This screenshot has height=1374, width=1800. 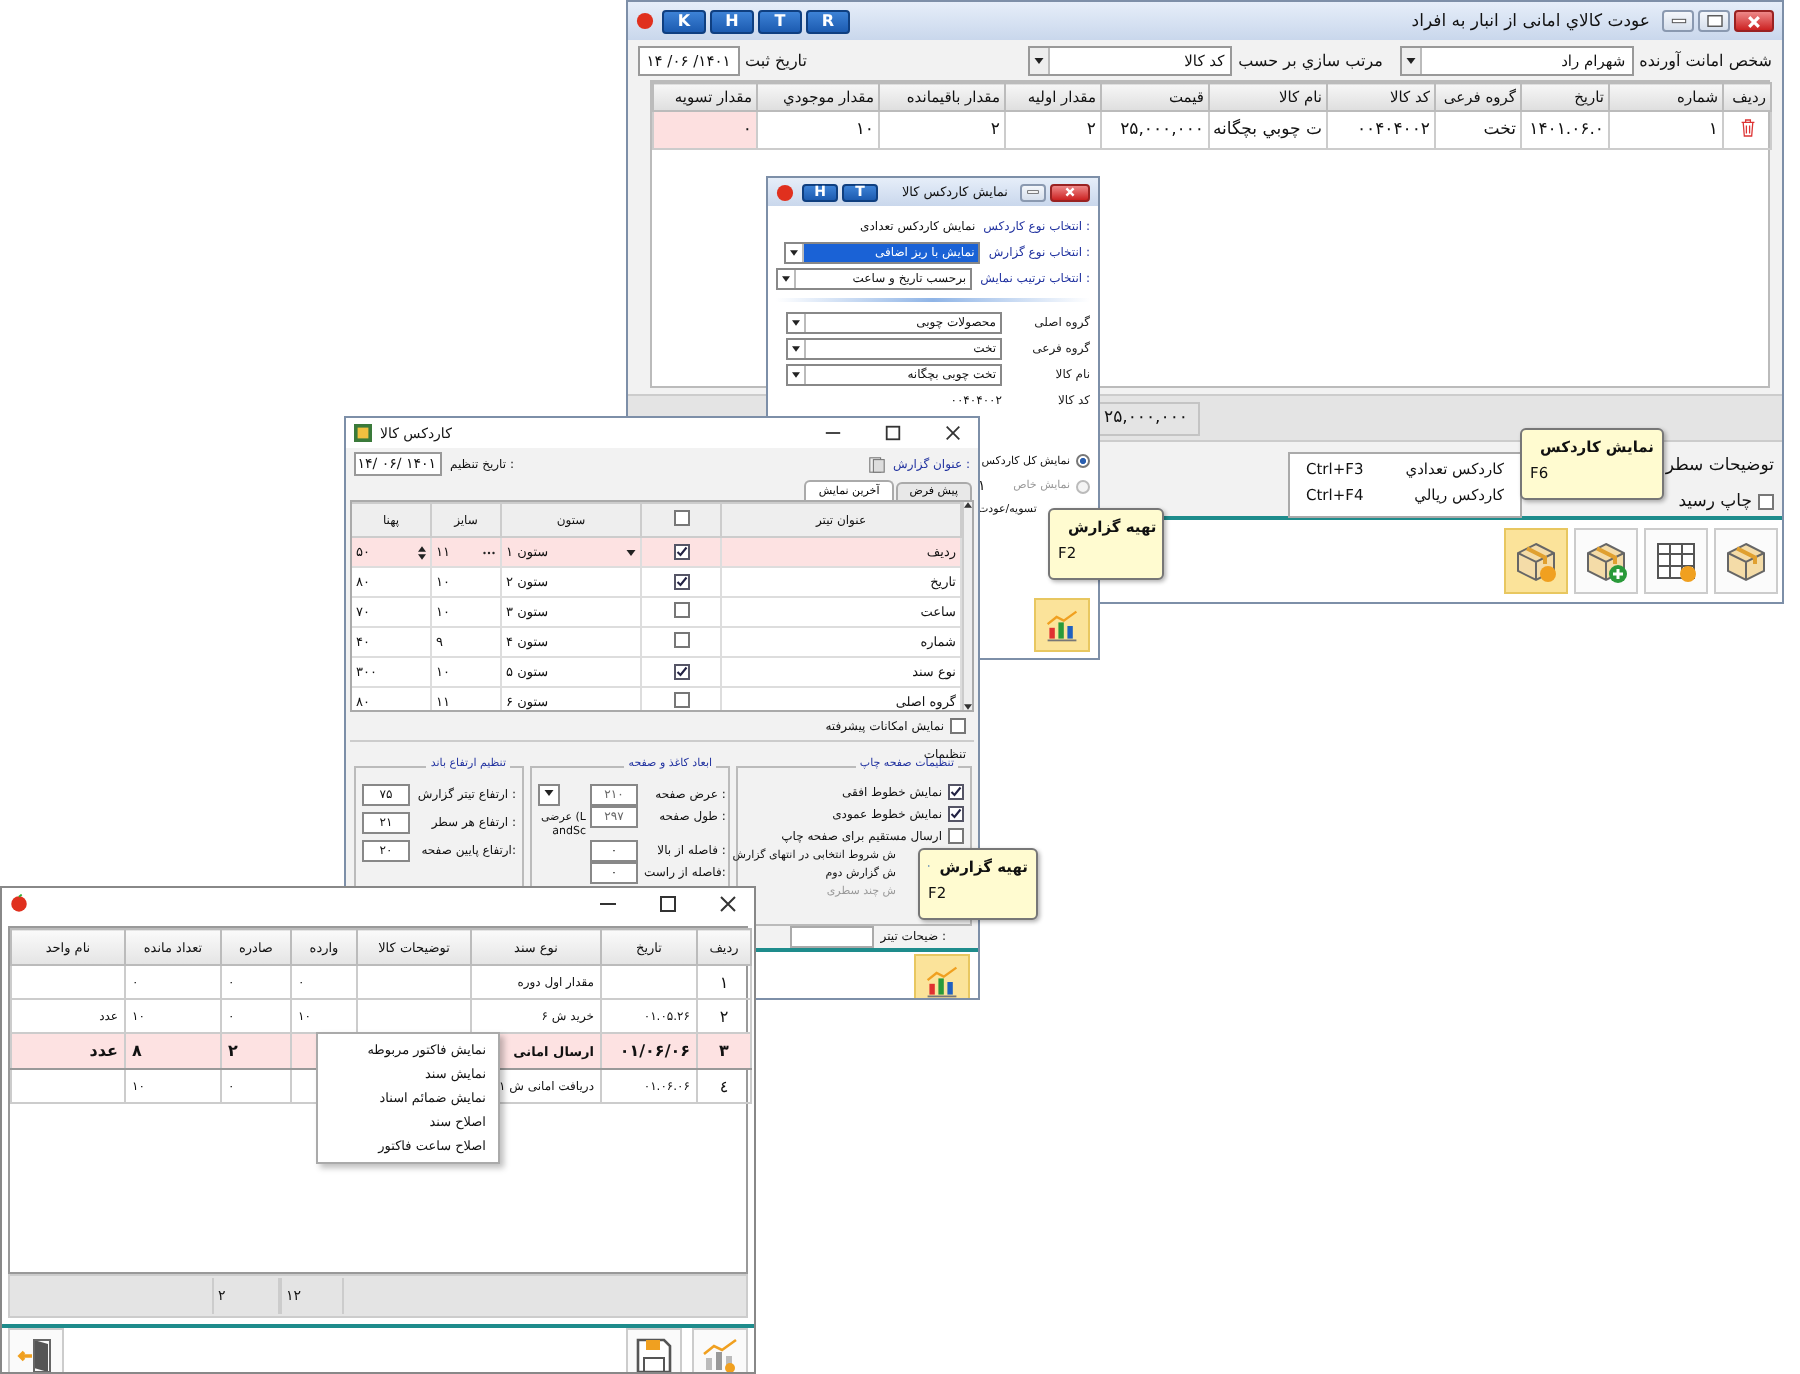 I want to click on title-button: R, so click(x=828, y=21).